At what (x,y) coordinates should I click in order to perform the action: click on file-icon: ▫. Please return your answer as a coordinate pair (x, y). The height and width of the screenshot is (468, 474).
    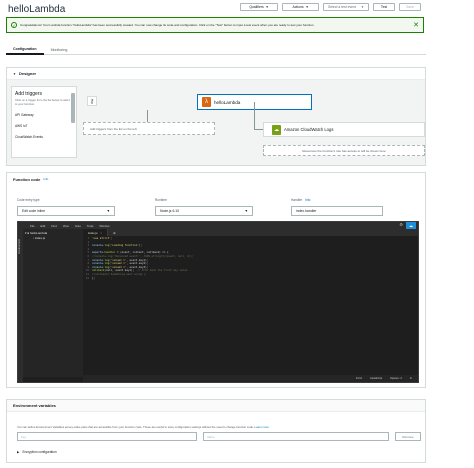
    Looking at the image, I should click on (34, 238).